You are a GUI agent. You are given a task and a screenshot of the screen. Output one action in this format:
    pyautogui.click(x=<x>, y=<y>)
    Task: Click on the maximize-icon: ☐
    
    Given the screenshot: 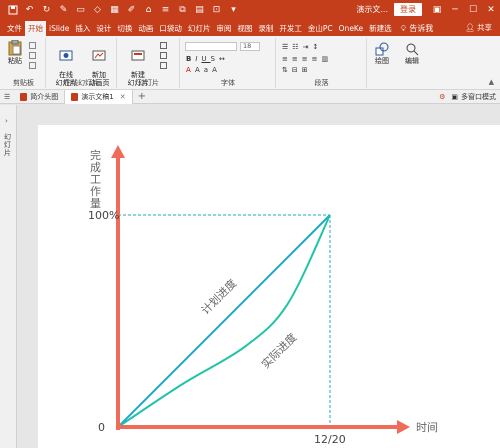 What is the action you would take?
    pyautogui.click(x=473, y=9)
    